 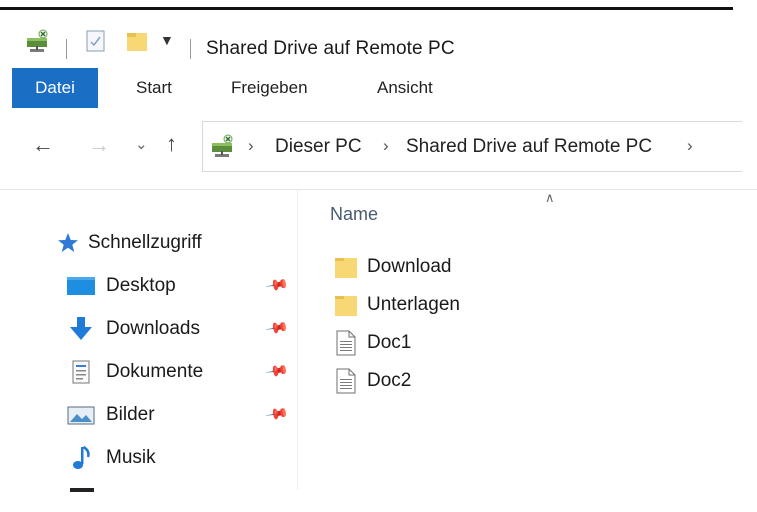 I want to click on list-item-doc1: Doc1, so click(x=372, y=343).